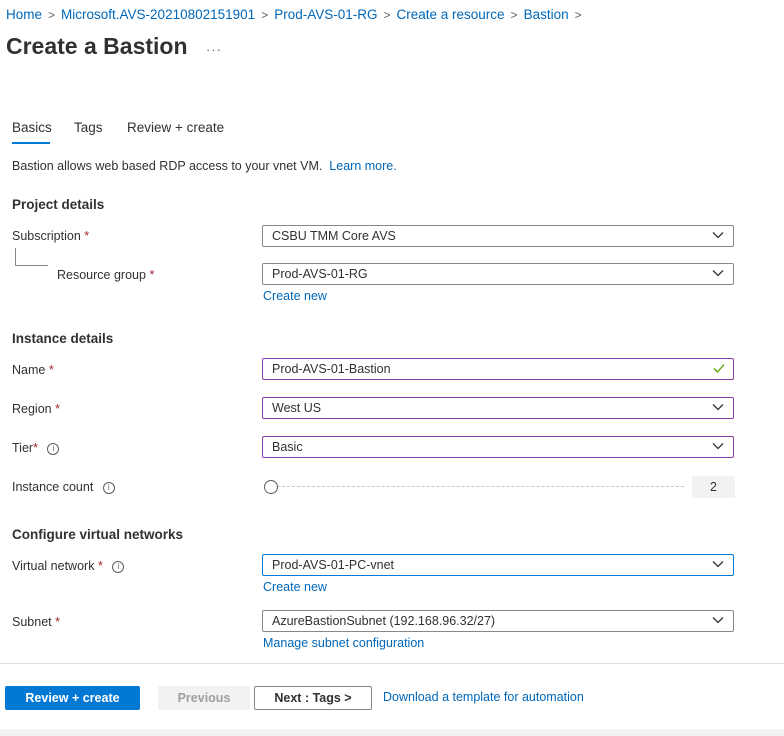  I want to click on resource-group-value: Prod-AVS-01-RG, so click(320, 274).